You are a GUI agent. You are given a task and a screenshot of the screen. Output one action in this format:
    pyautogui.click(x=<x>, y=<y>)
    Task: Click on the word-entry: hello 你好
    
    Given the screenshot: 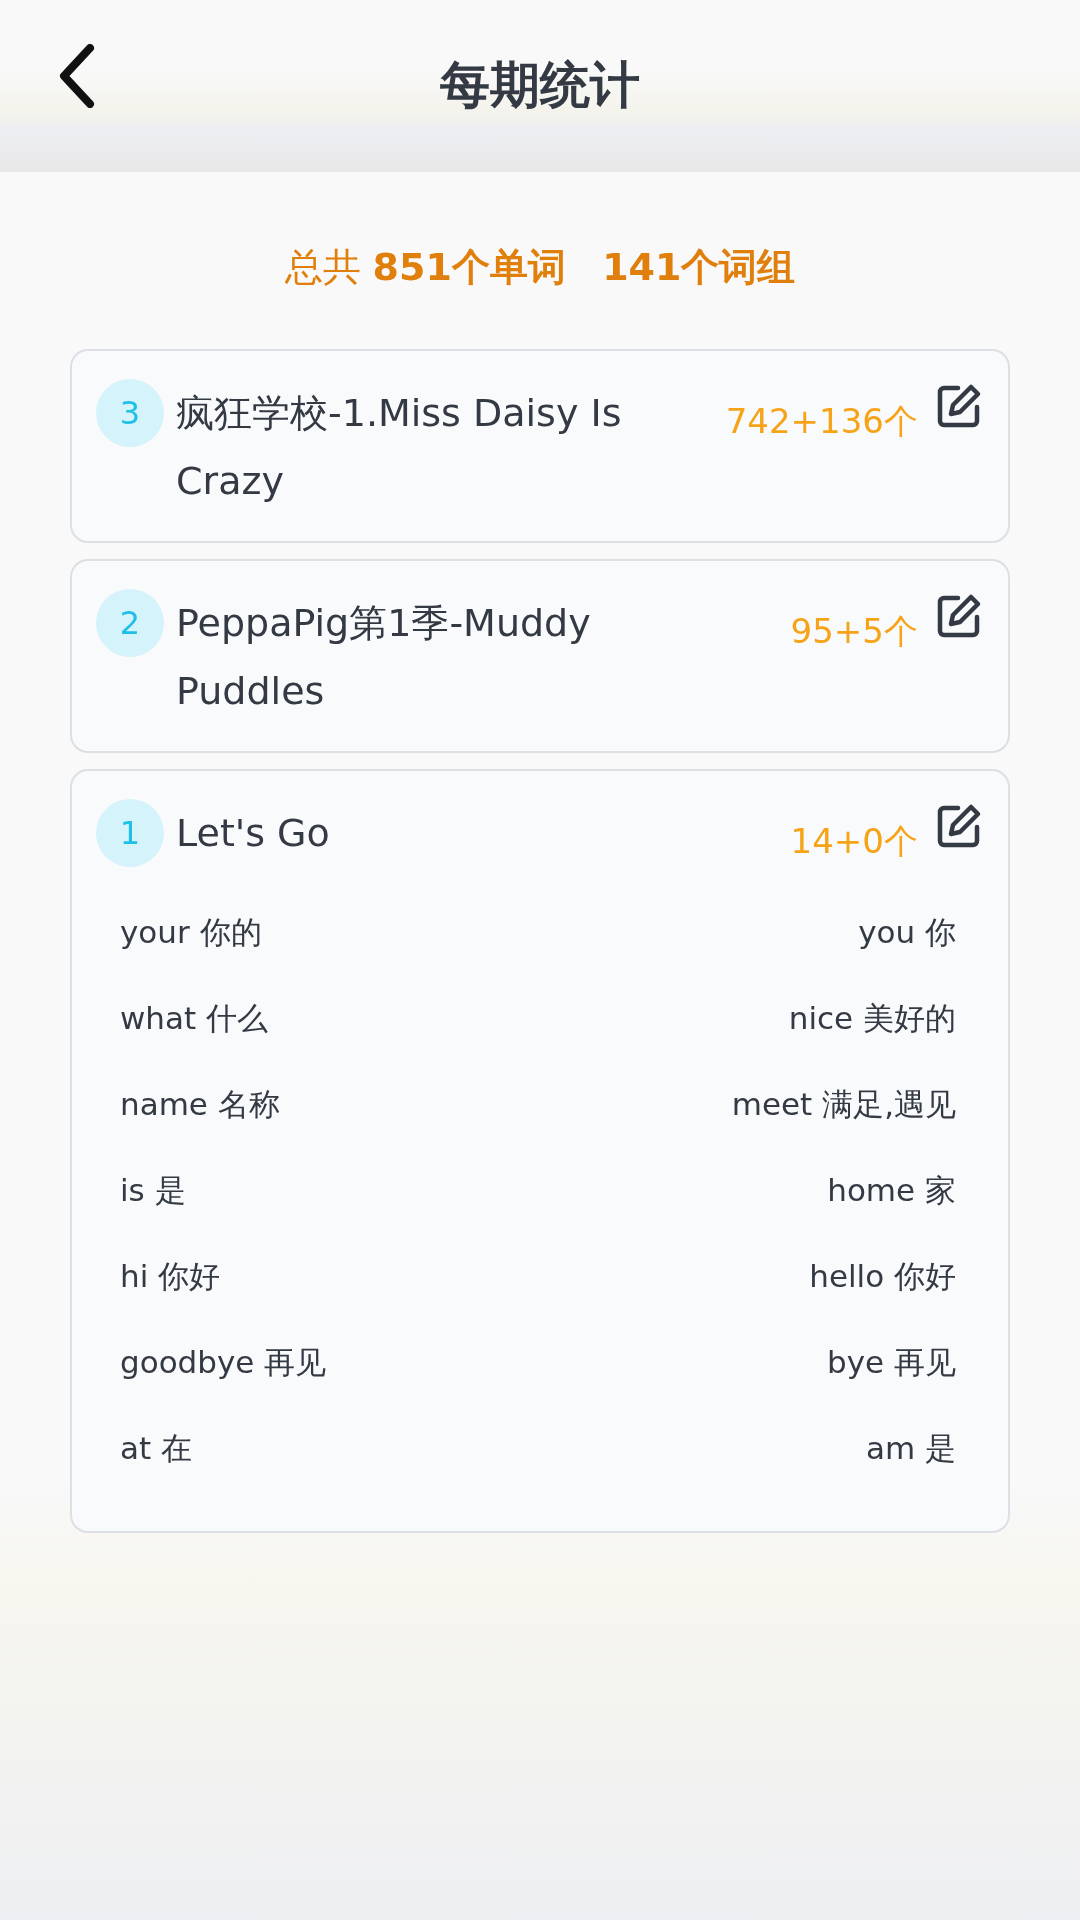 What is the action you would take?
    pyautogui.click(x=882, y=1276)
    